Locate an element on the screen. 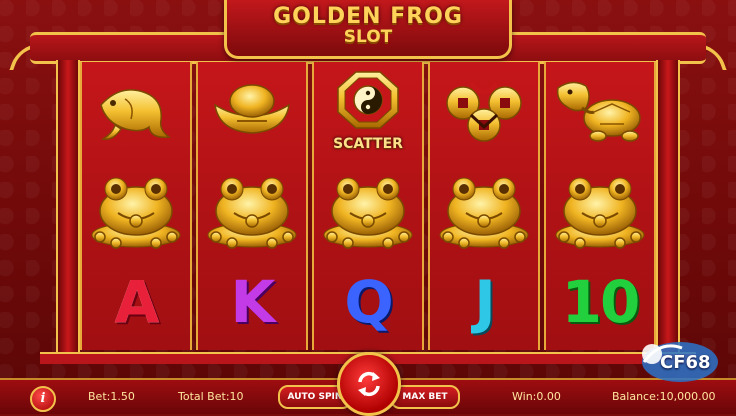 This screenshot has width=736, height=416. letter-j-text: J is located at coordinates (485, 302).